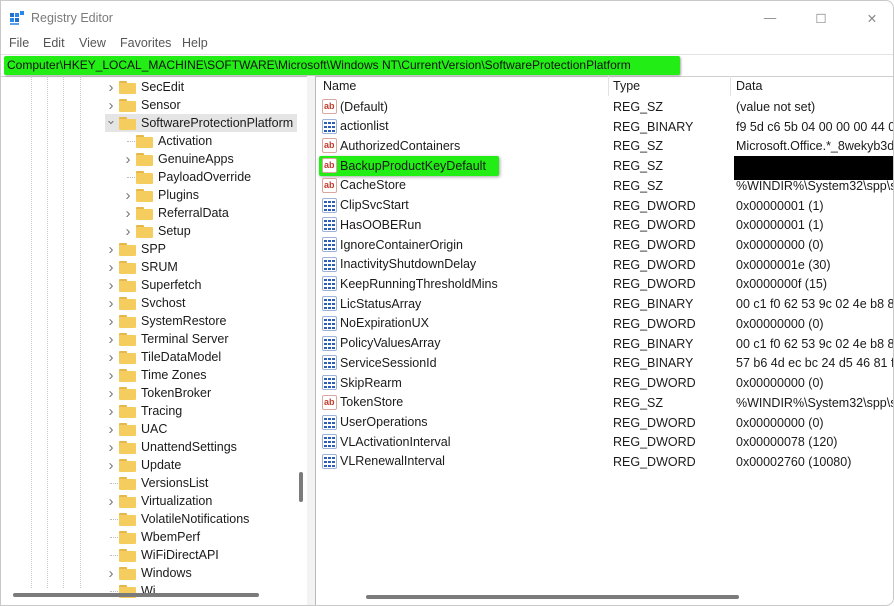 The width and height of the screenshot is (894, 606). I want to click on tree-item: › ReferralData, so click(175, 213).